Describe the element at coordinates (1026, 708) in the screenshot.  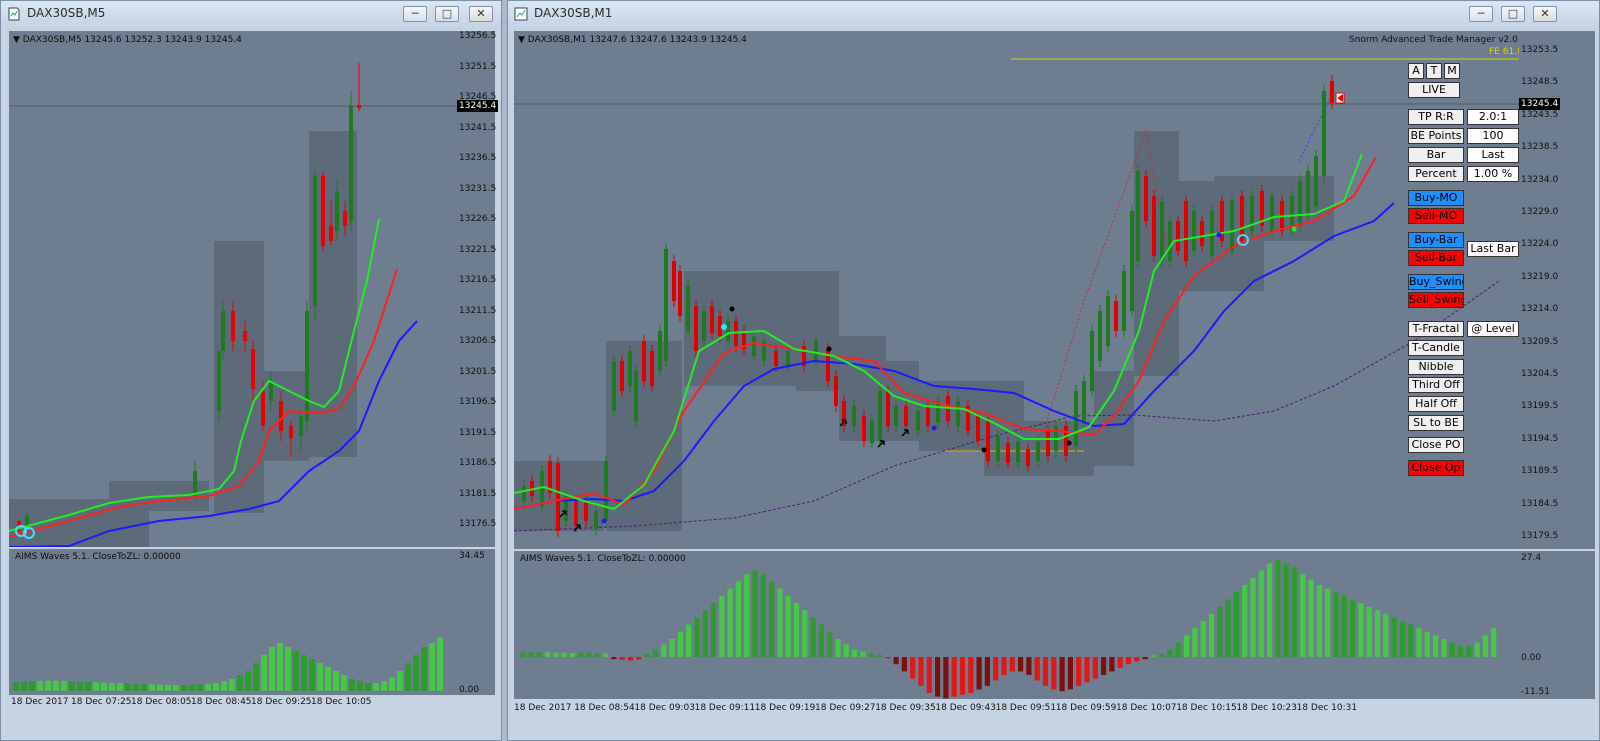
I see `right-time-axis-label: 18 Dec 09:51` at that location.